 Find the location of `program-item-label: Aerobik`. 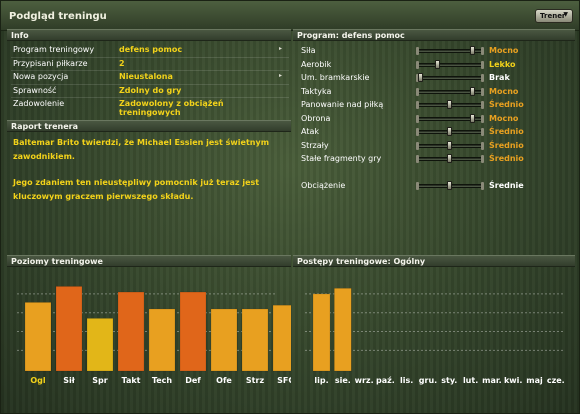

program-item-label: Aerobik is located at coordinates (316, 64).